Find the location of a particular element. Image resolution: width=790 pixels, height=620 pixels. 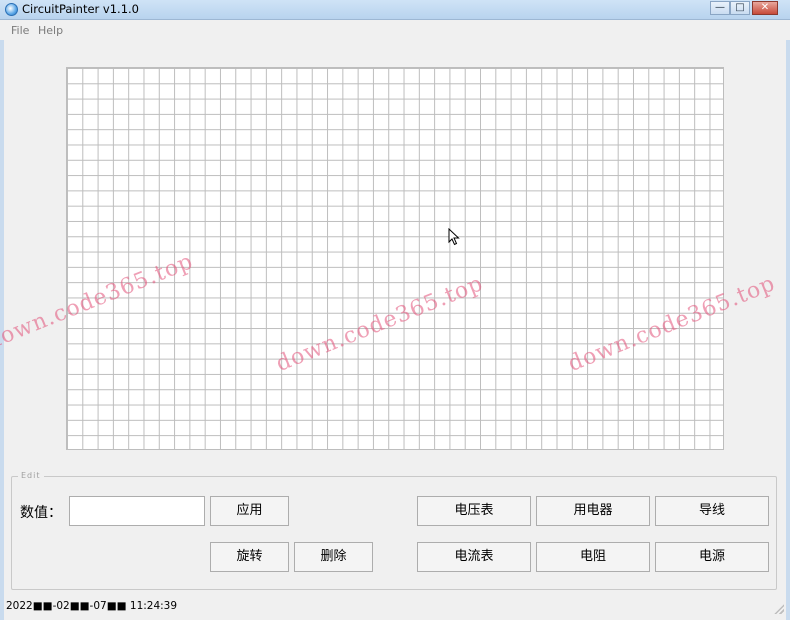

apply-button: 应用 is located at coordinates (249, 511).